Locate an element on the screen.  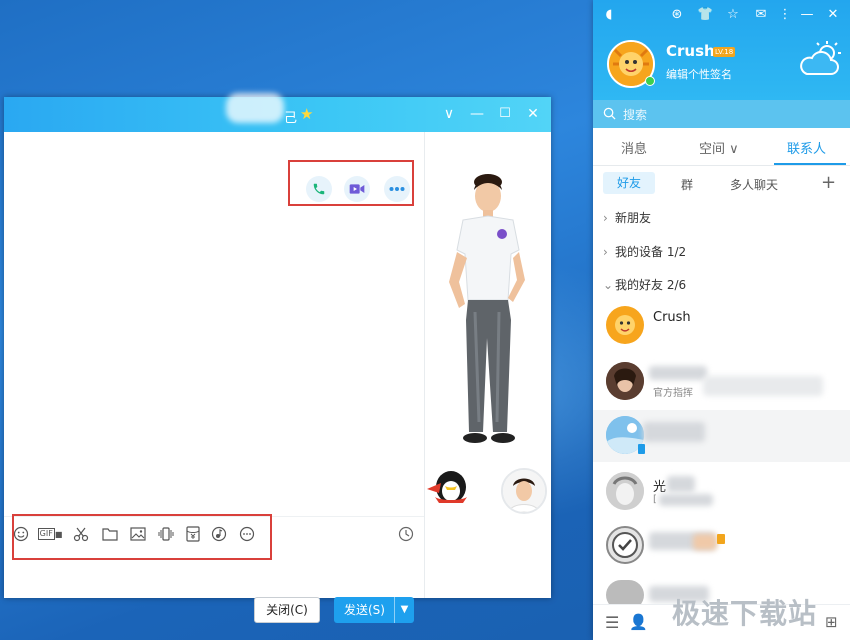
image-button is located at coordinates (138, 534).